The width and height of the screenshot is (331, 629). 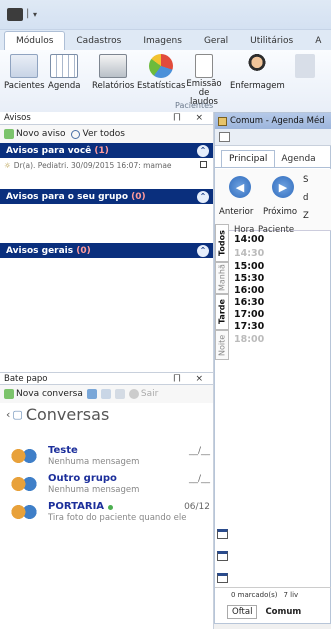 What do you see at coordinates (222, 243) in the screenshot?
I see `vtab-todos: Todos` at bounding box center [222, 243].